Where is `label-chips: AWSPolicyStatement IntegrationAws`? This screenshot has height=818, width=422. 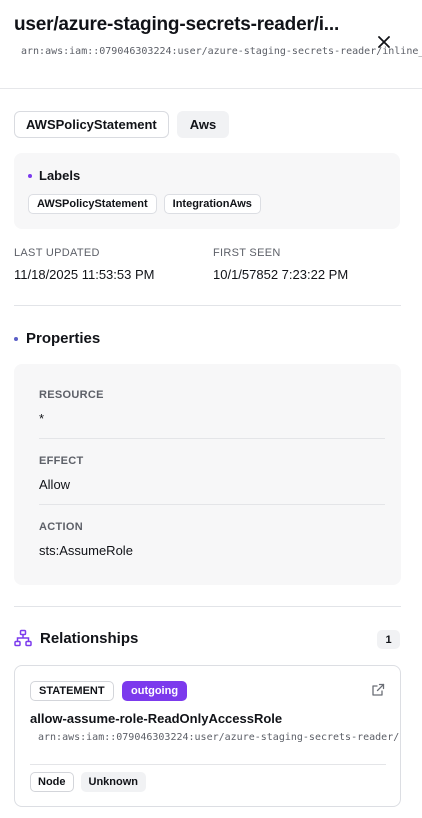
label-chips: AWSPolicyStatement IntegrationAws is located at coordinates (144, 204).